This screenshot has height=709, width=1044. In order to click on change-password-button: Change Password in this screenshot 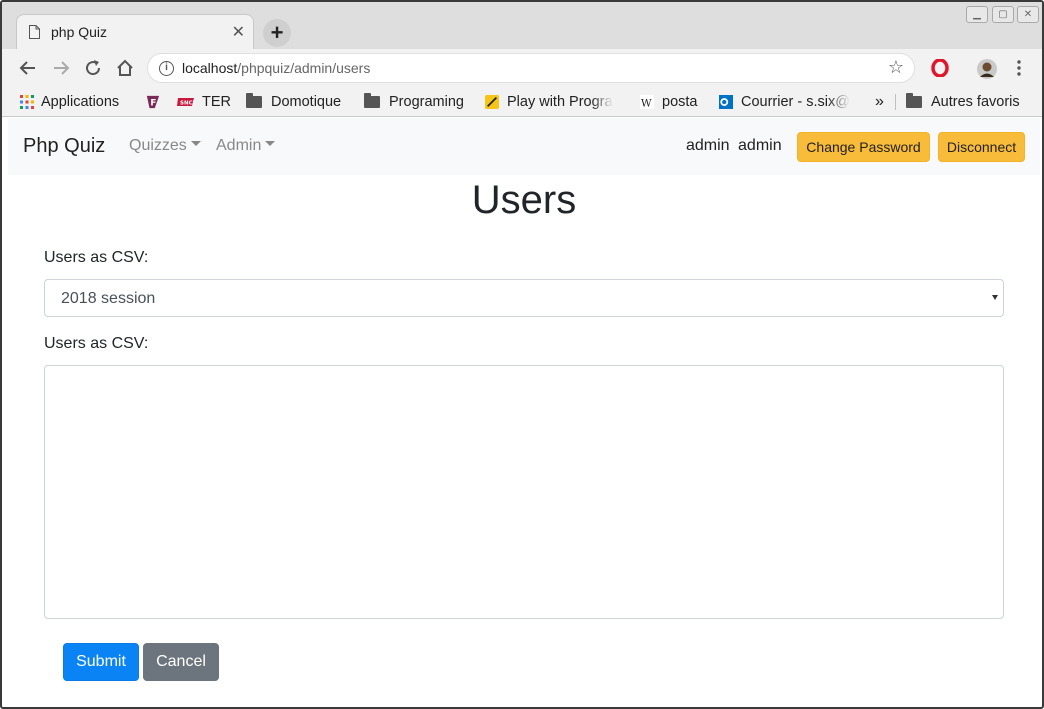, I will do `click(863, 147)`.